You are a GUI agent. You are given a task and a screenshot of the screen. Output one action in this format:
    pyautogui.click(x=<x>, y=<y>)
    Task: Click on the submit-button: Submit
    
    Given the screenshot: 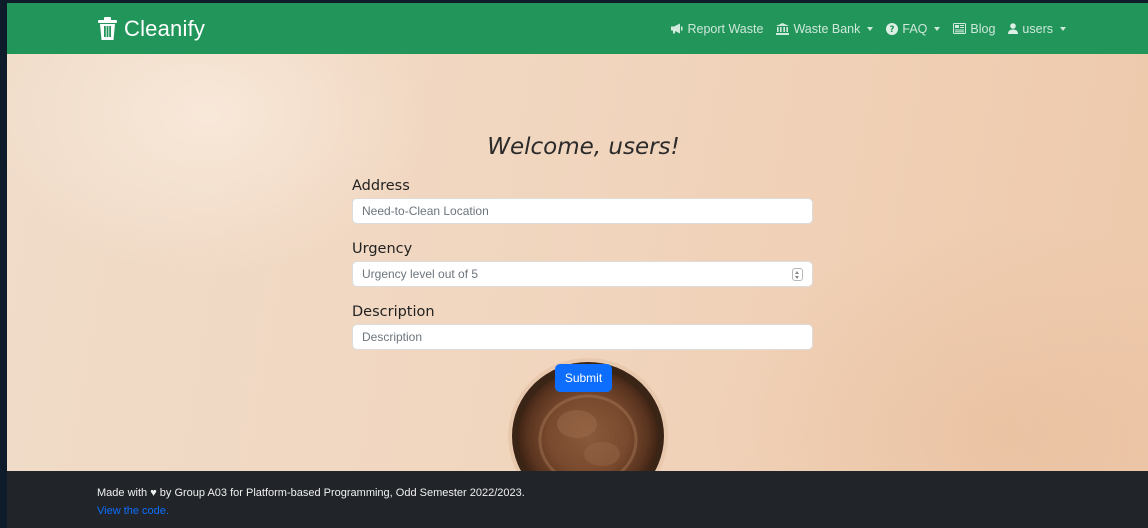 What is the action you would take?
    pyautogui.click(x=583, y=378)
    